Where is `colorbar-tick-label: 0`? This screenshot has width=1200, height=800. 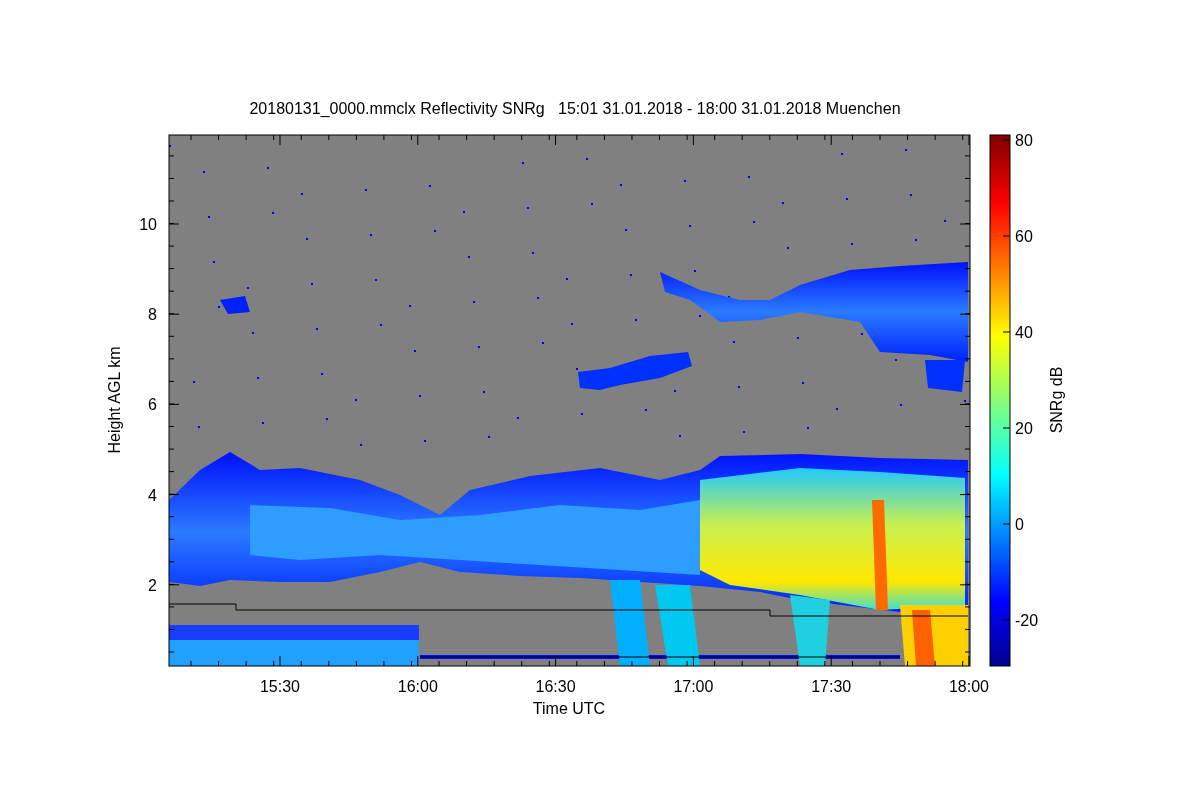 colorbar-tick-label: 0 is located at coordinates (1019, 524).